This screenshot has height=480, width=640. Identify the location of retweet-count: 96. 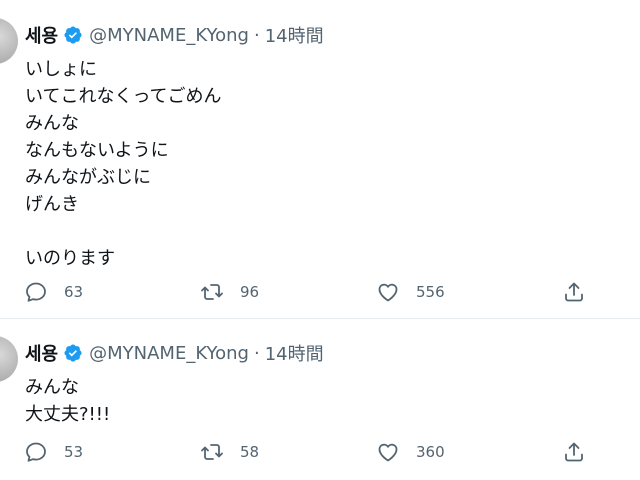
(250, 292).